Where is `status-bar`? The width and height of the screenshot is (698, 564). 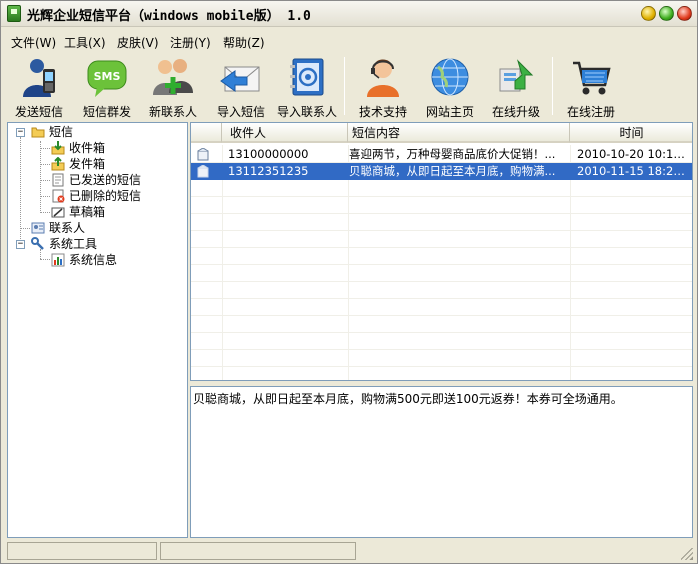
status-bar is located at coordinates (349, 550).